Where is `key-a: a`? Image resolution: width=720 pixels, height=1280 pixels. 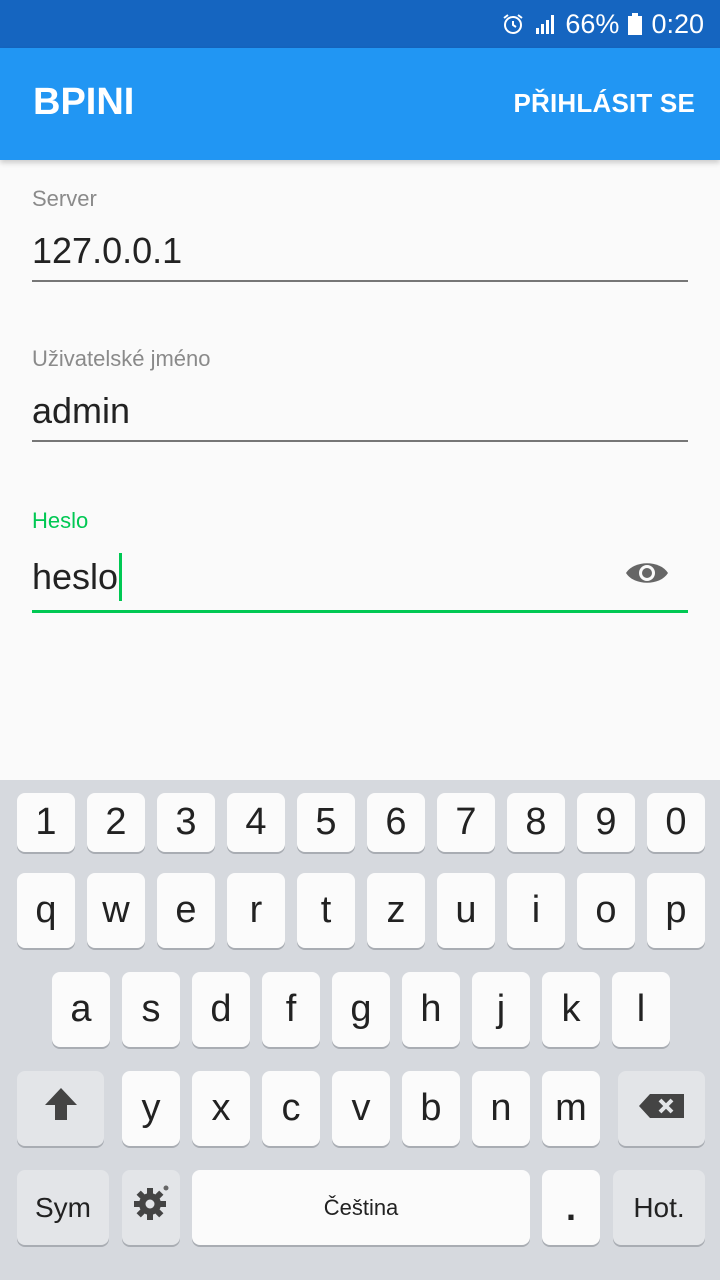
key-a: a is located at coordinates (81, 1009).